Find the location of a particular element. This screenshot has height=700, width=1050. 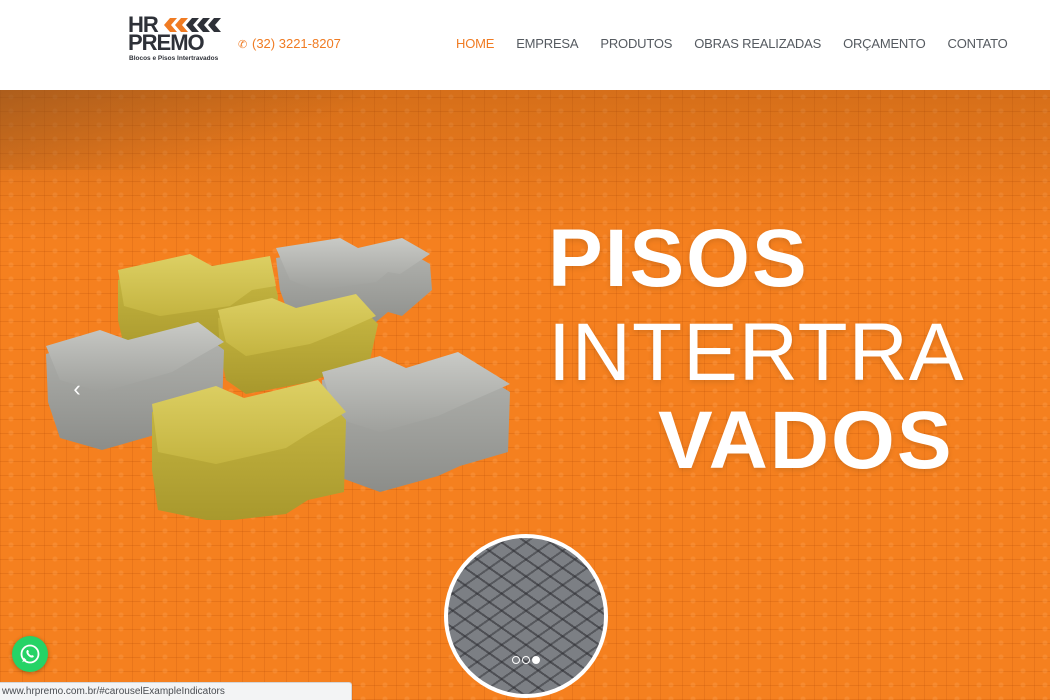

phone-number: (32) 3221-8207 is located at coordinates (296, 43).